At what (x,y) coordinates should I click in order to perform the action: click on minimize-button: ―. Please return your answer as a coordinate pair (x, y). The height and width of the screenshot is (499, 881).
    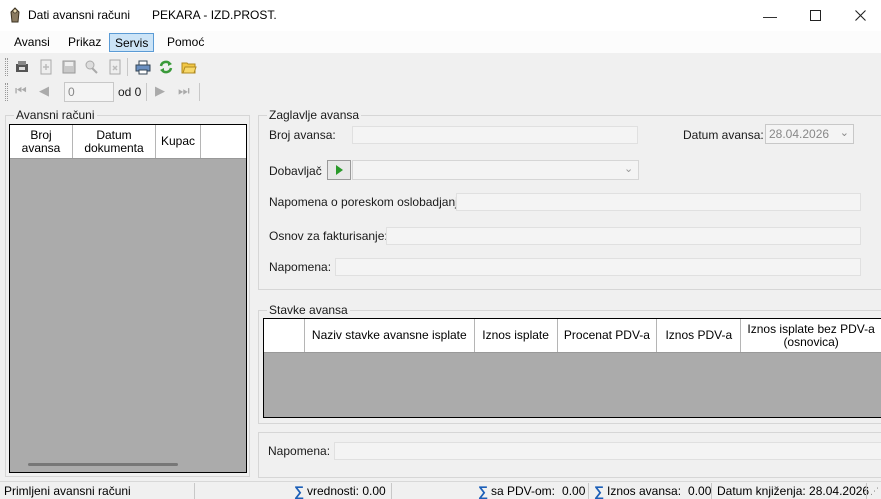
    Looking at the image, I should click on (770, 15).